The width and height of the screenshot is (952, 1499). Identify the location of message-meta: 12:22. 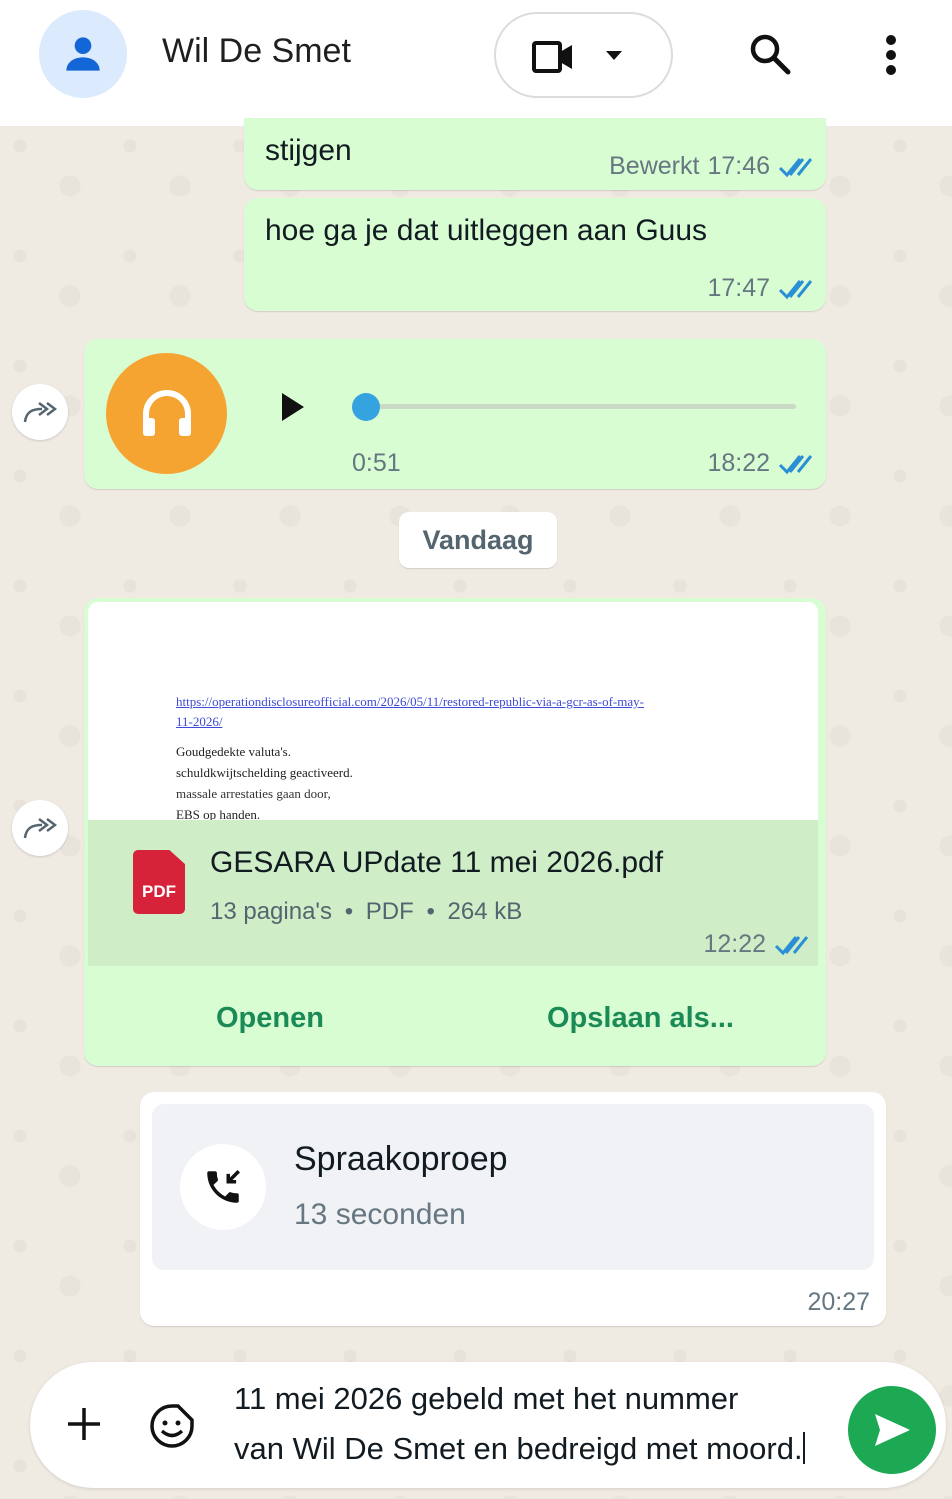
(755, 944).